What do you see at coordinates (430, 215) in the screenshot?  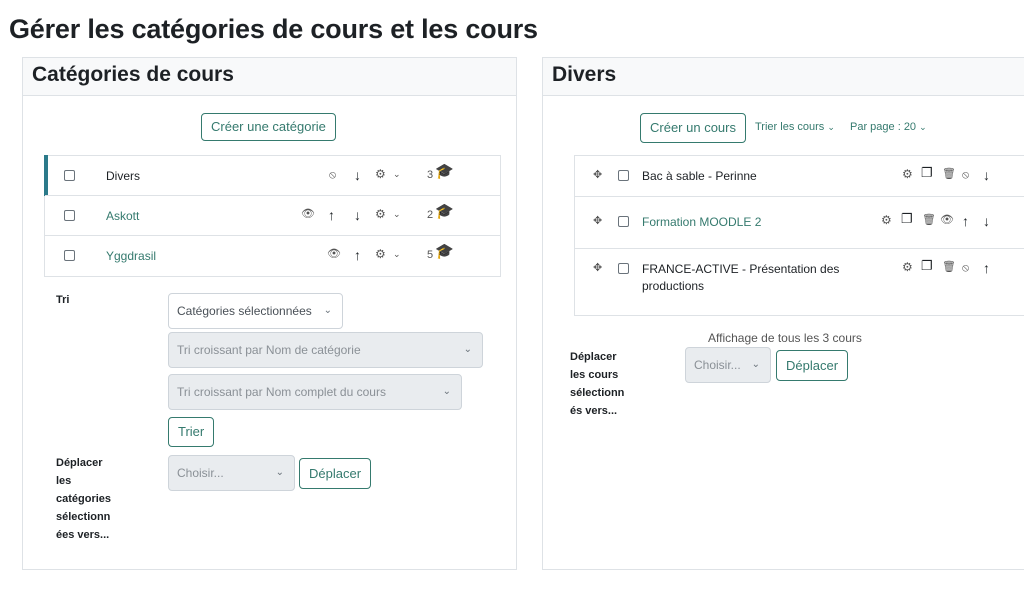 I see `course-count: 2` at bounding box center [430, 215].